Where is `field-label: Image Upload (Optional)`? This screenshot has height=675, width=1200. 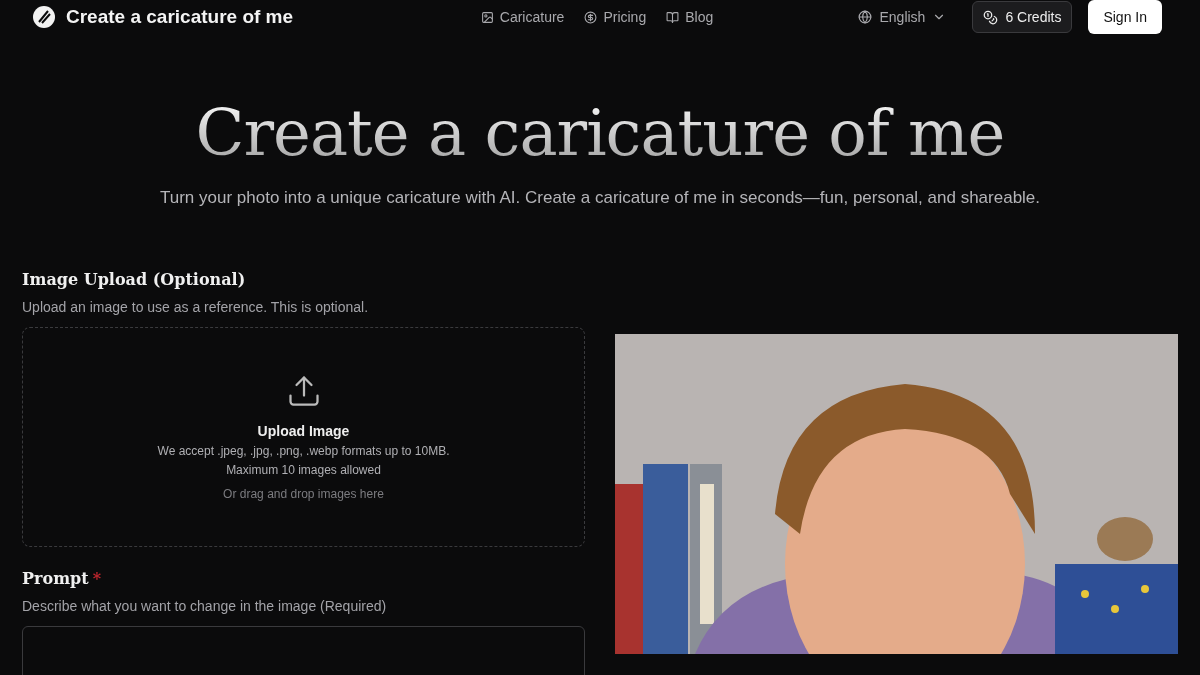 field-label: Image Upload (Optional) is located at coordinates (134, 279).